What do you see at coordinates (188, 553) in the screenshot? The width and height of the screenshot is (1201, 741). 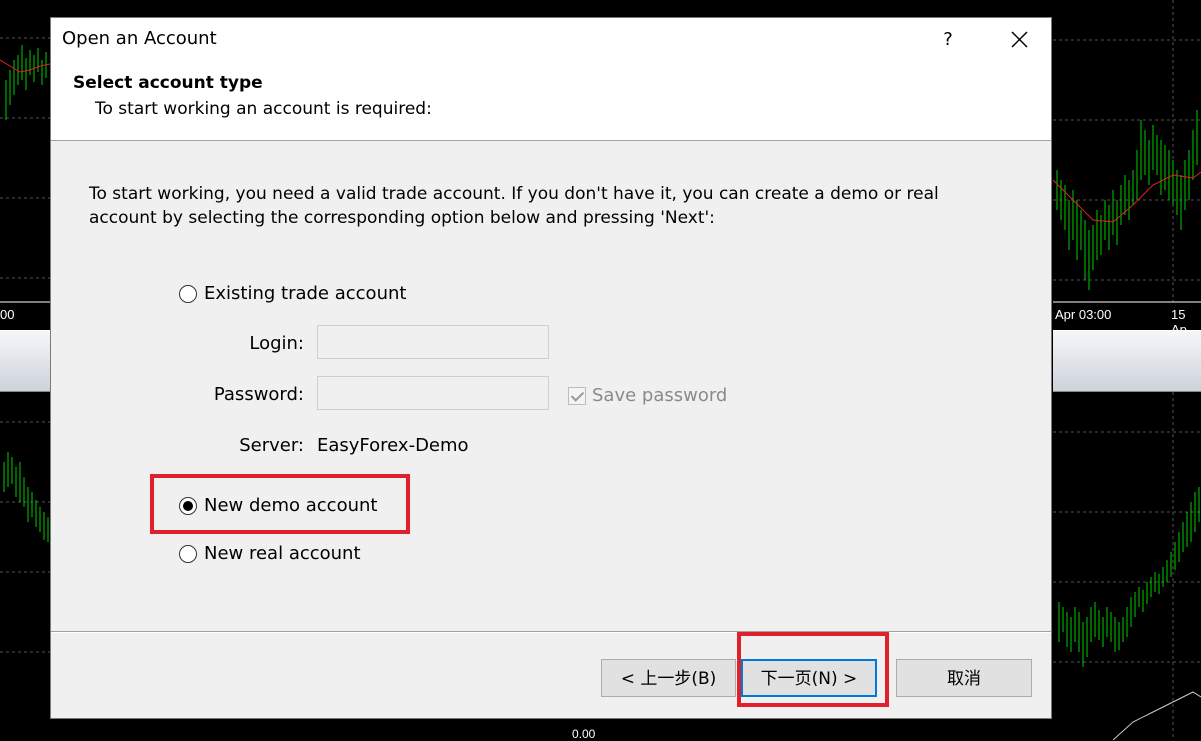 I see `real-account-radio` at bounding box center [188, 553].